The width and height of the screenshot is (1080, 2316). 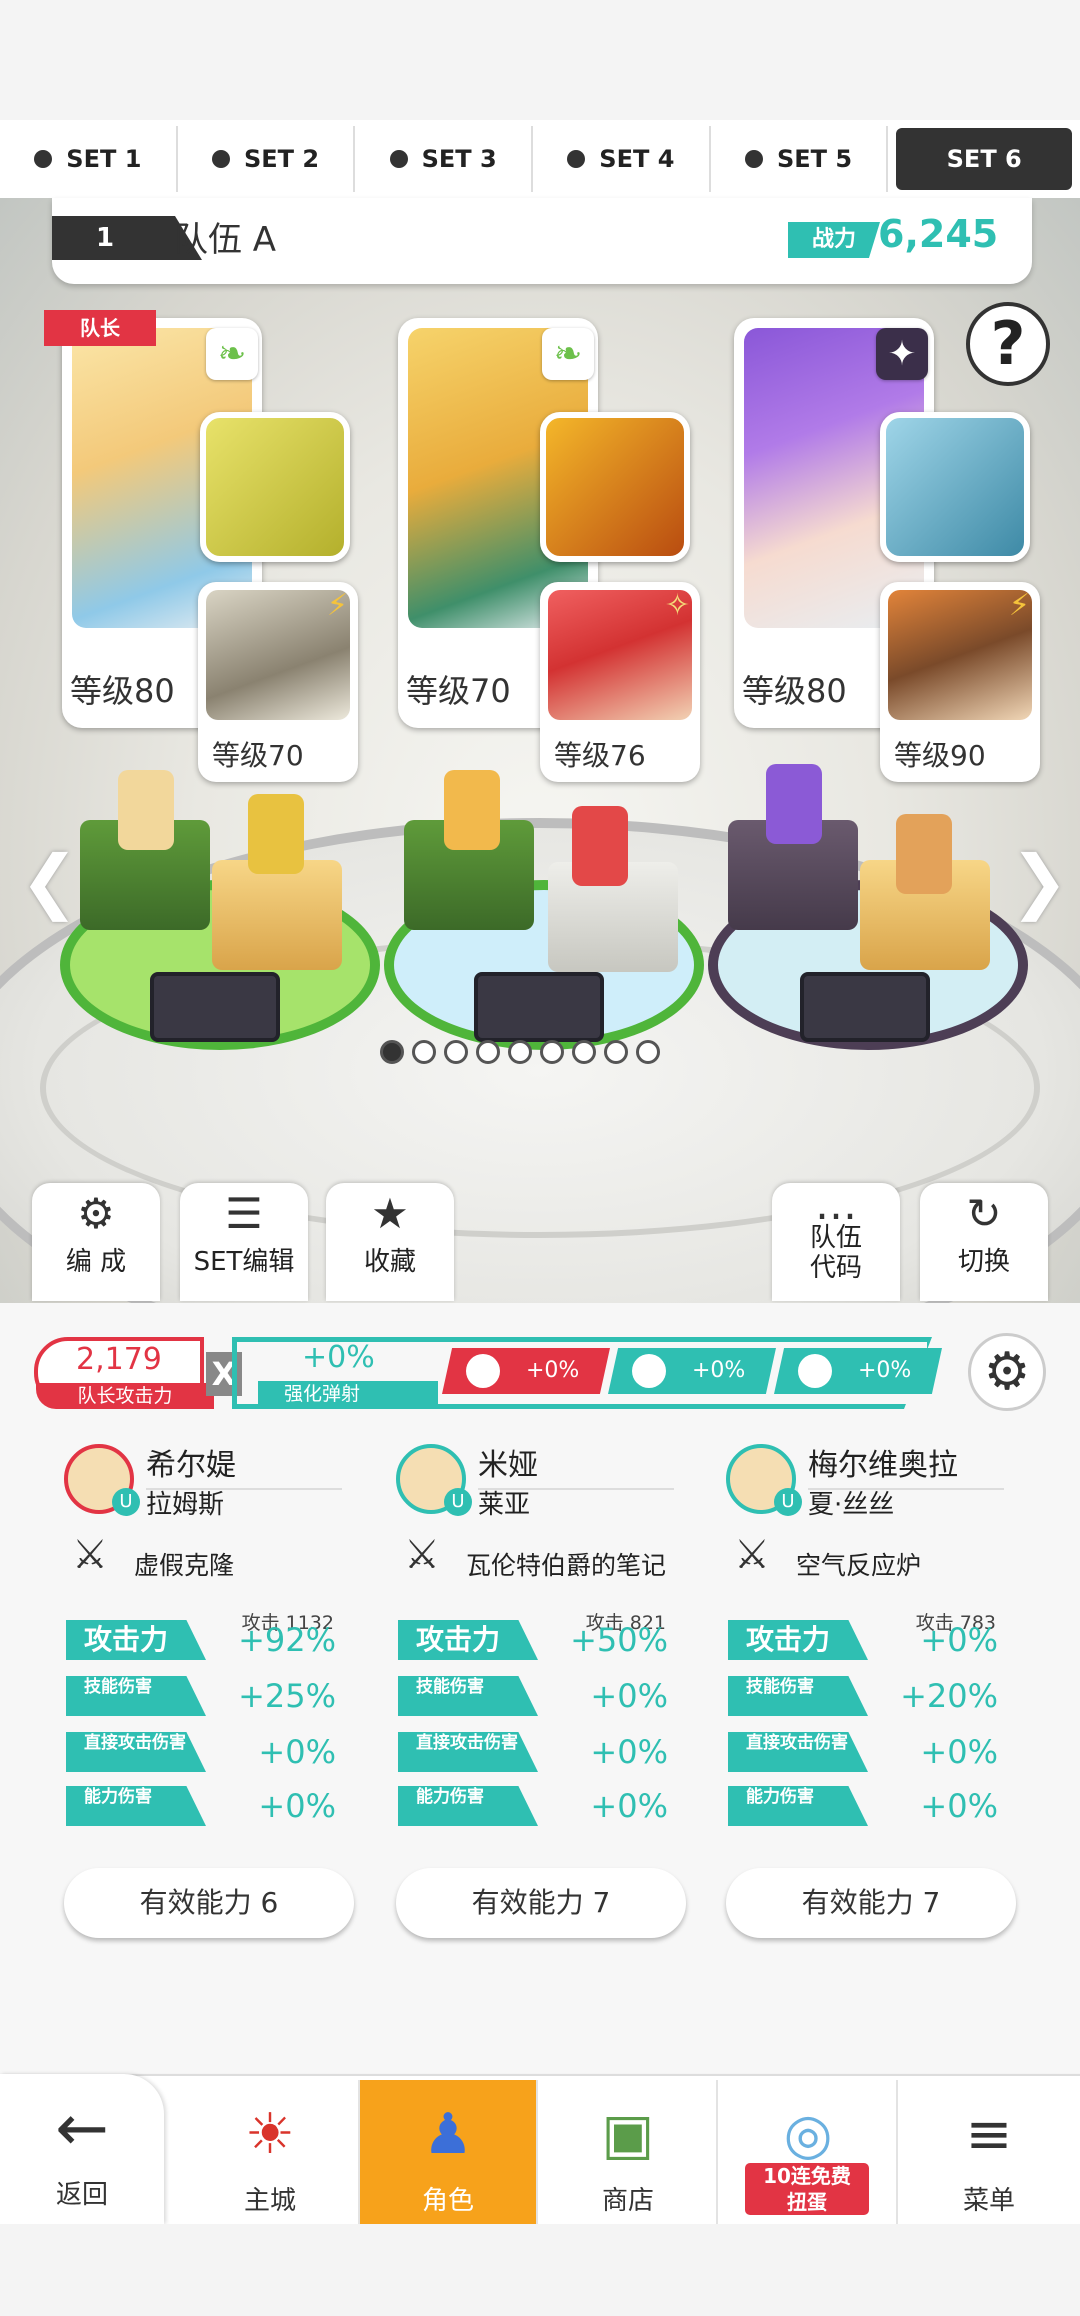 What do you see at coordinates (96, 1242) in the screenshot?
I see `compose-button: ⚙ 编 成` at bounding box center [96, 1242].